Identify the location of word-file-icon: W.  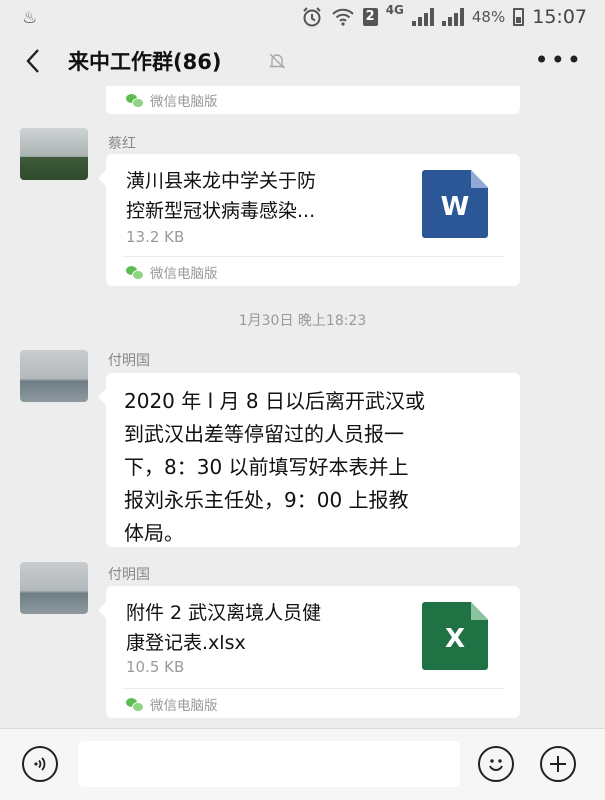
(455, 204).